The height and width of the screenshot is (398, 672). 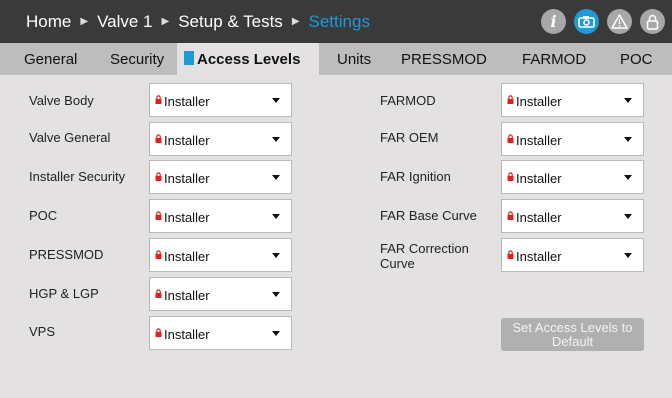 What do you see at coordinates (572, 139) in the screenshot?
I see `access-level-select-far-oem: Installer` at bounding box center [572, 139].